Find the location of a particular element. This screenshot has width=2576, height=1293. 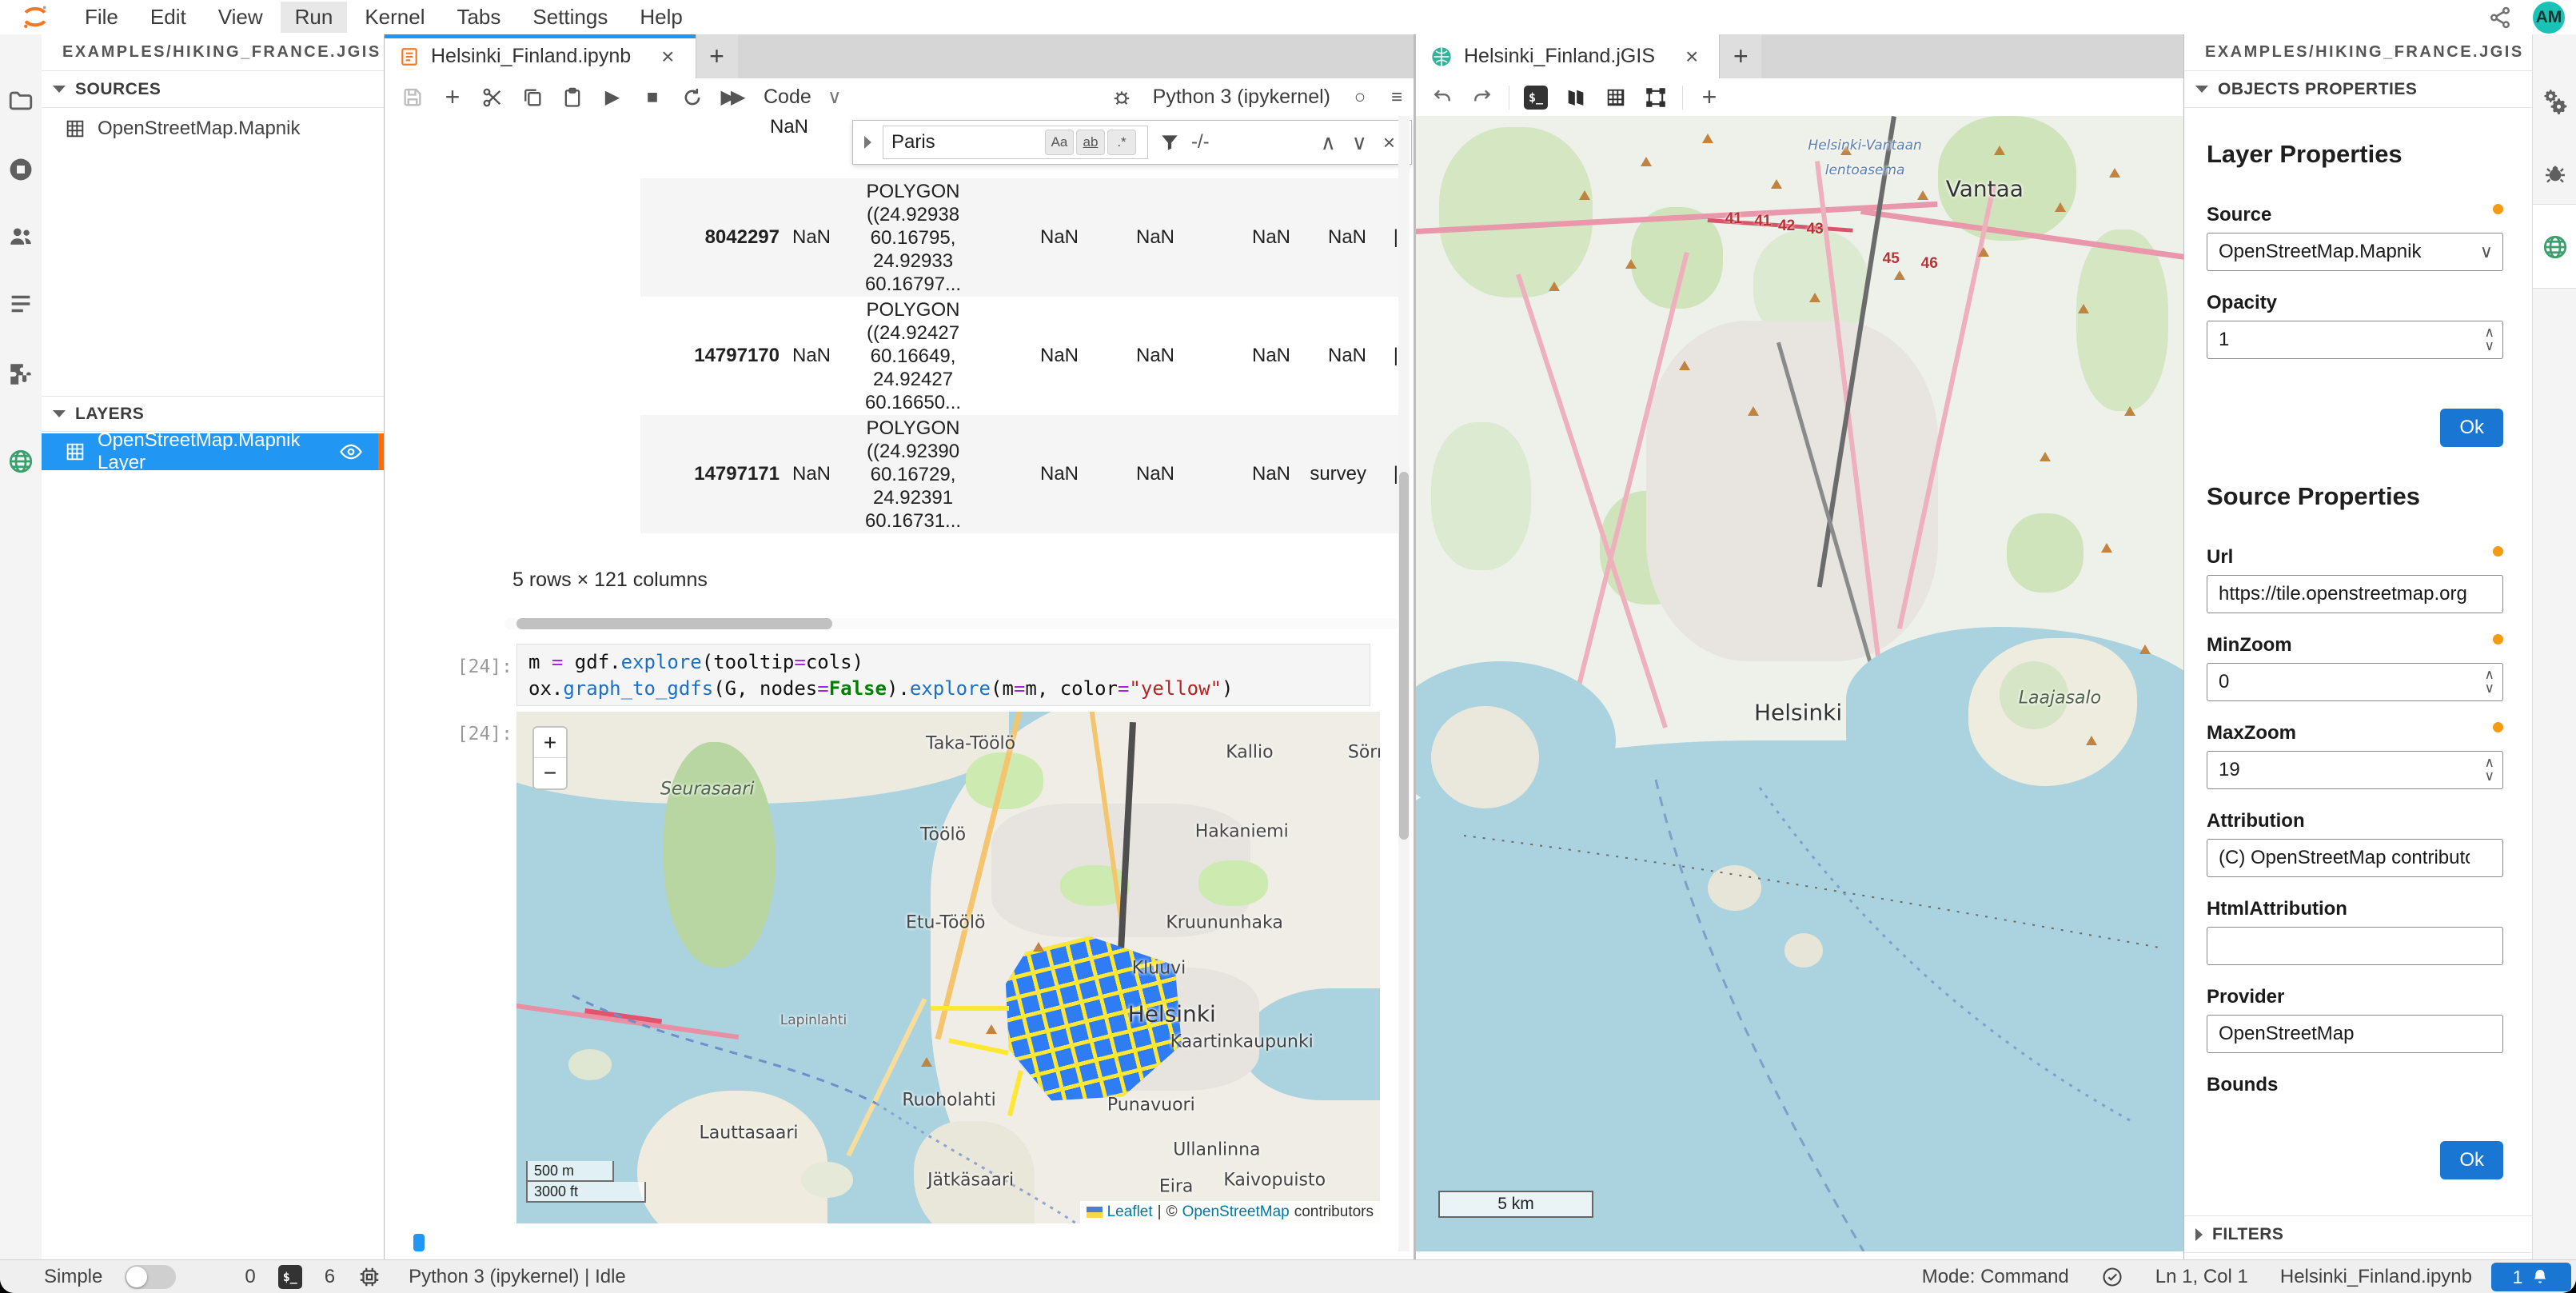

url-input is located at coordinates (2339, 594).